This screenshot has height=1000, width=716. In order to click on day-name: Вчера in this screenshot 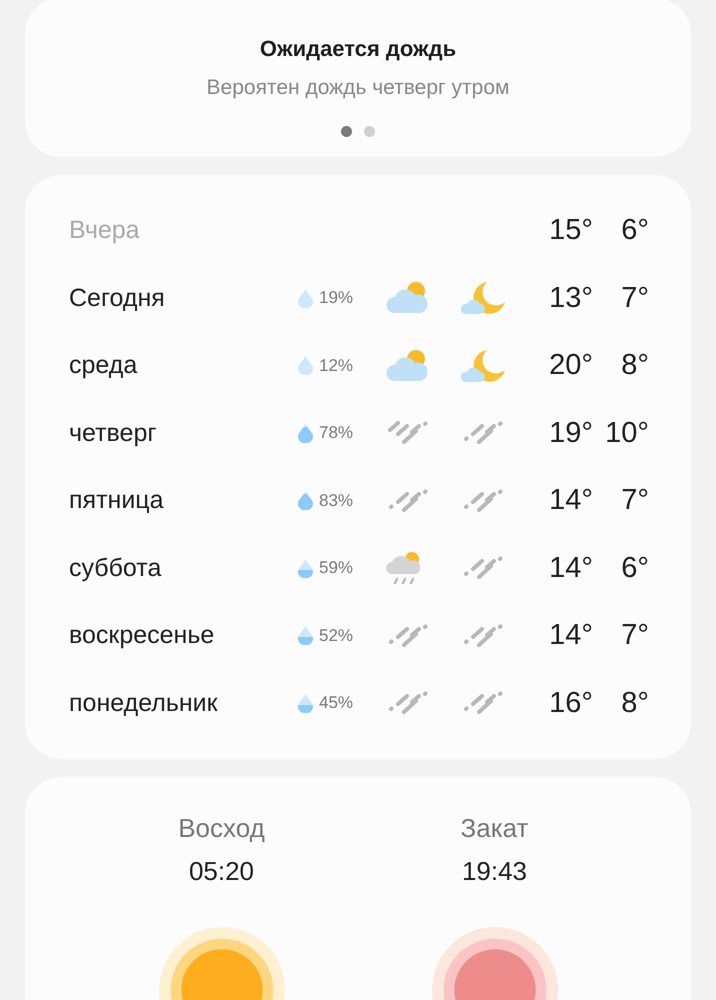, I will do `click(105, 231)`.